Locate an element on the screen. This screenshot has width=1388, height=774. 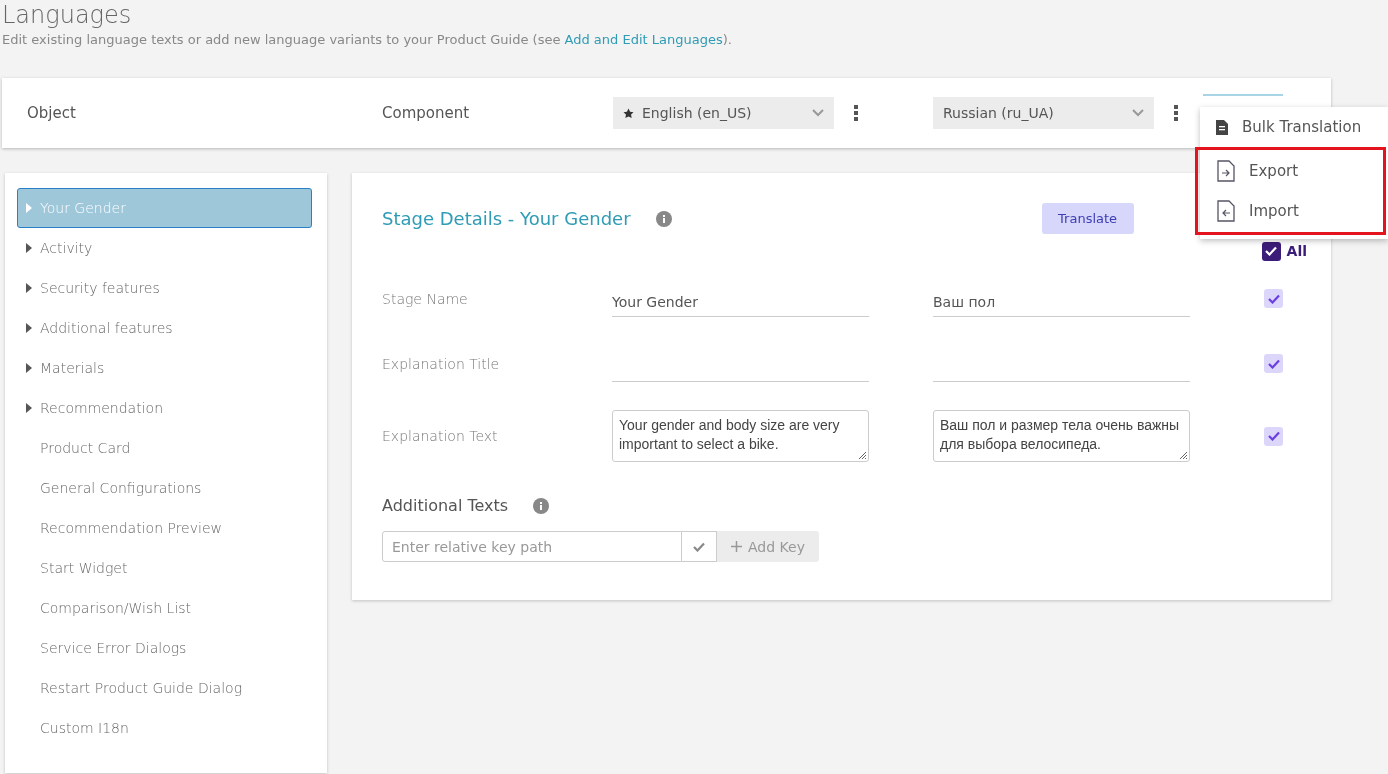
sidebar-item: Activity is located at coordinates (164, 248).